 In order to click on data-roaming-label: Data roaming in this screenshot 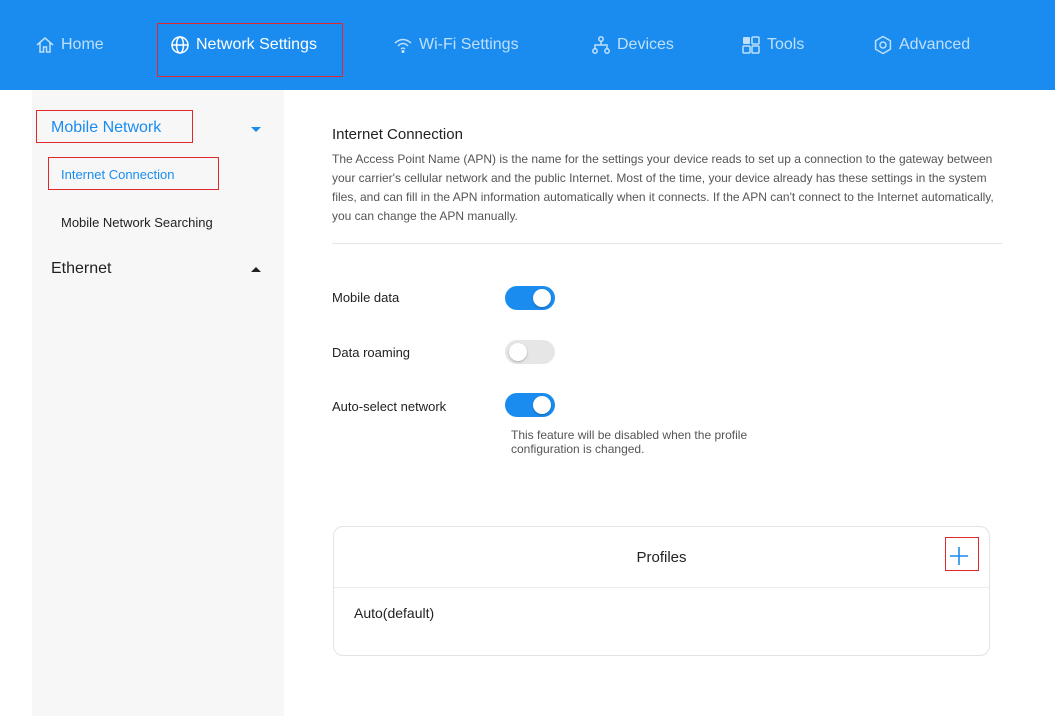, I will do `click(371, 352)`.